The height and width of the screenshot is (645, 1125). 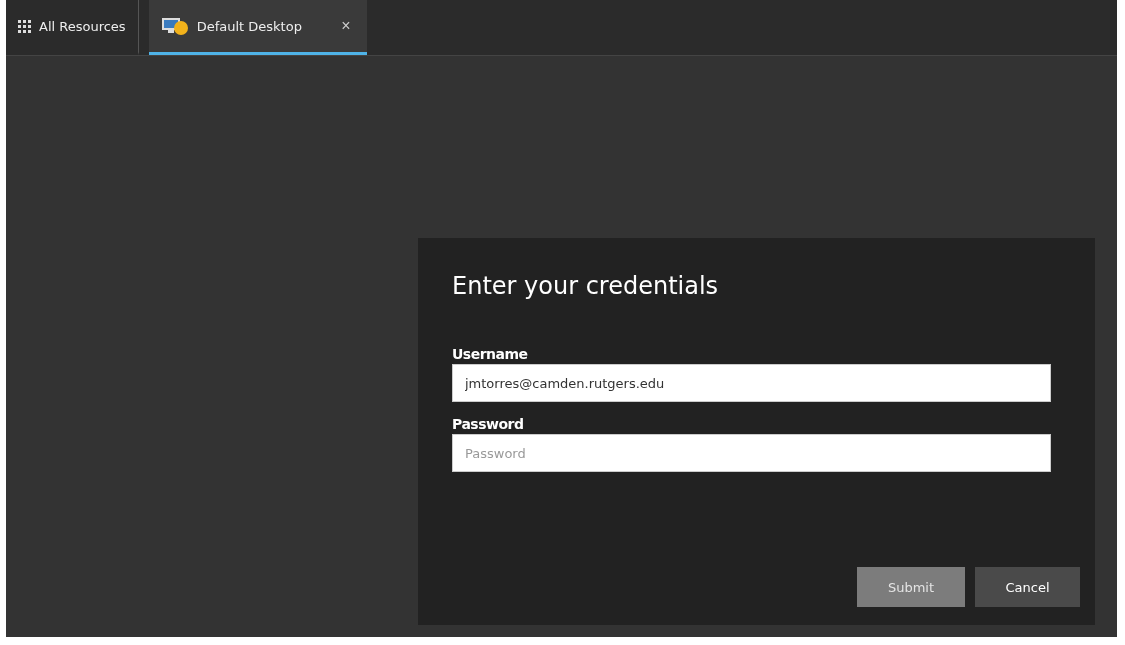 I want to click on tab: Default Desktop ×, so click(x=257, y=27).